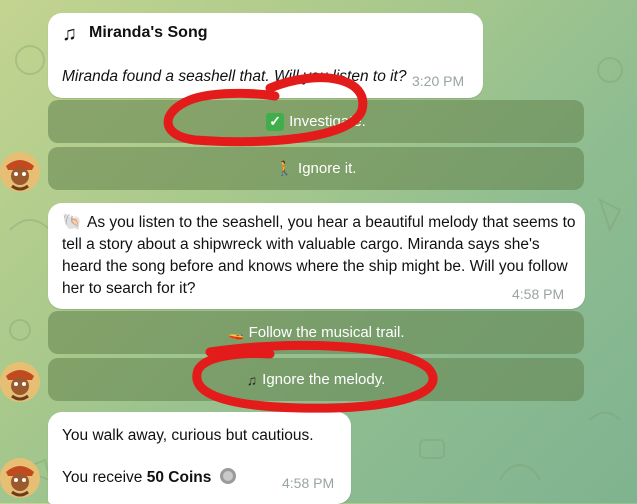 The image size is (637, 504). Describe the element at coordinates (227, 476) in the screenshot. I see `coin-icon` at that location.